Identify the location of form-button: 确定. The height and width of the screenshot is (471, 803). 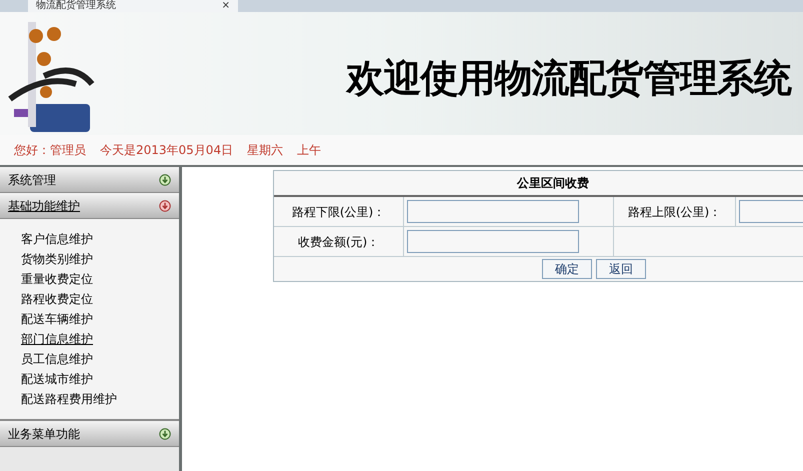
(567, 269).